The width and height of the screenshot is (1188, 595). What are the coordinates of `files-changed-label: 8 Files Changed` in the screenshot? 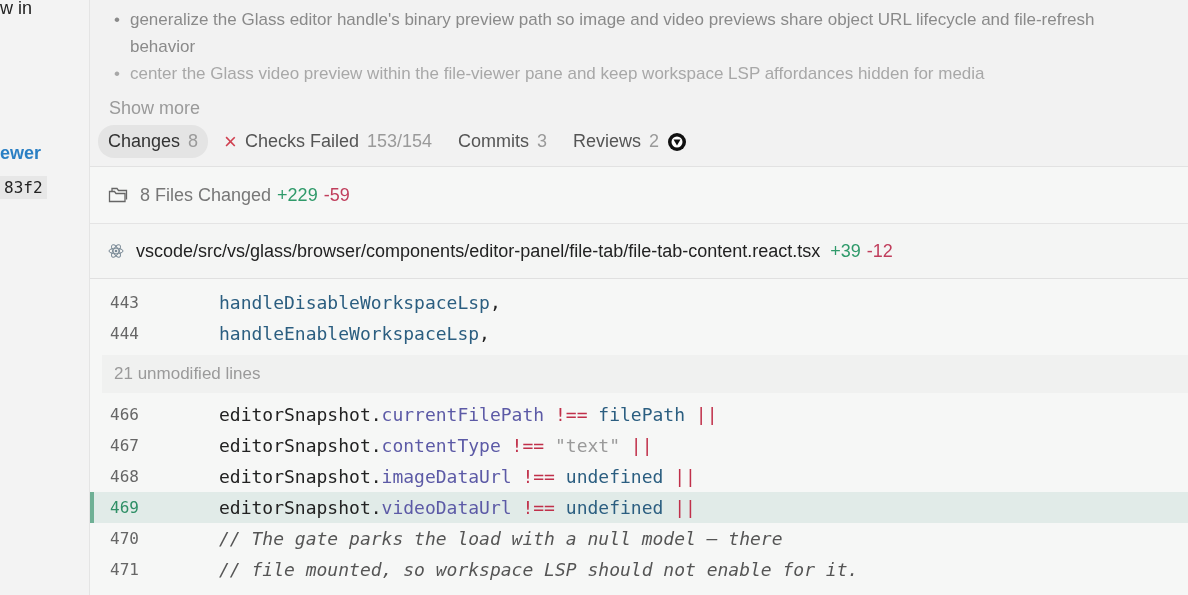 It's located at (206, 195).